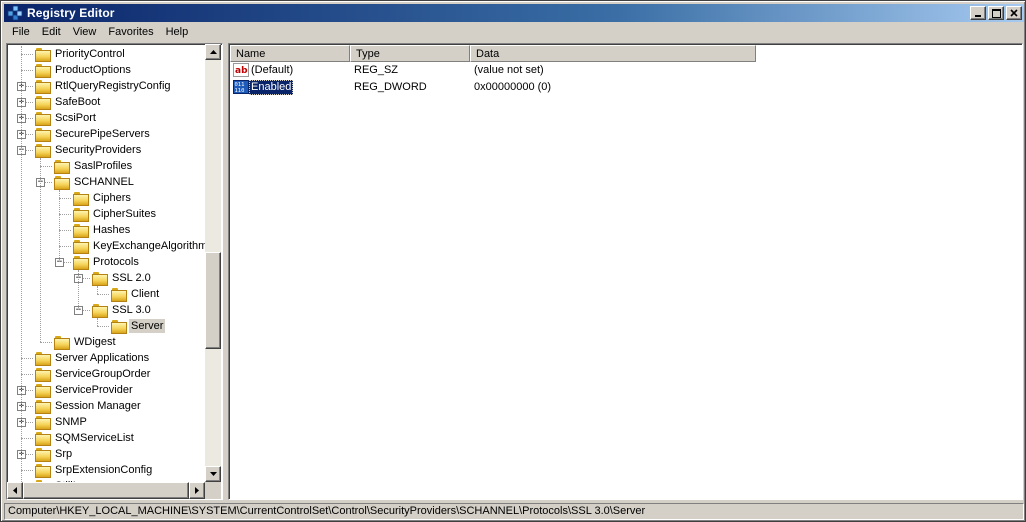  What do you see at coordinates (139, 246) in the screenshot?
I see `tree-item: KeyExchangeAlgorithms` at bounding box center [139, 246].